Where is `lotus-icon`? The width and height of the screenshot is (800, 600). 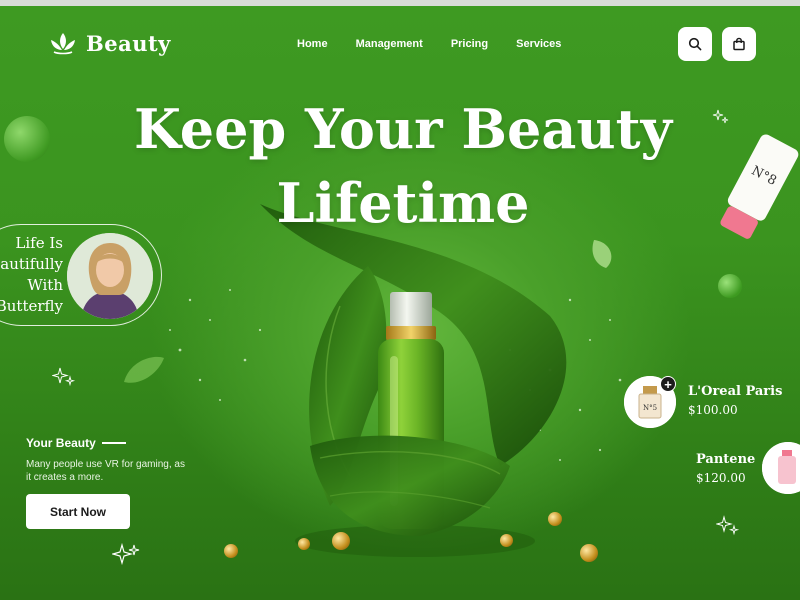
lotus-icon is located at coordinates (63, 44).